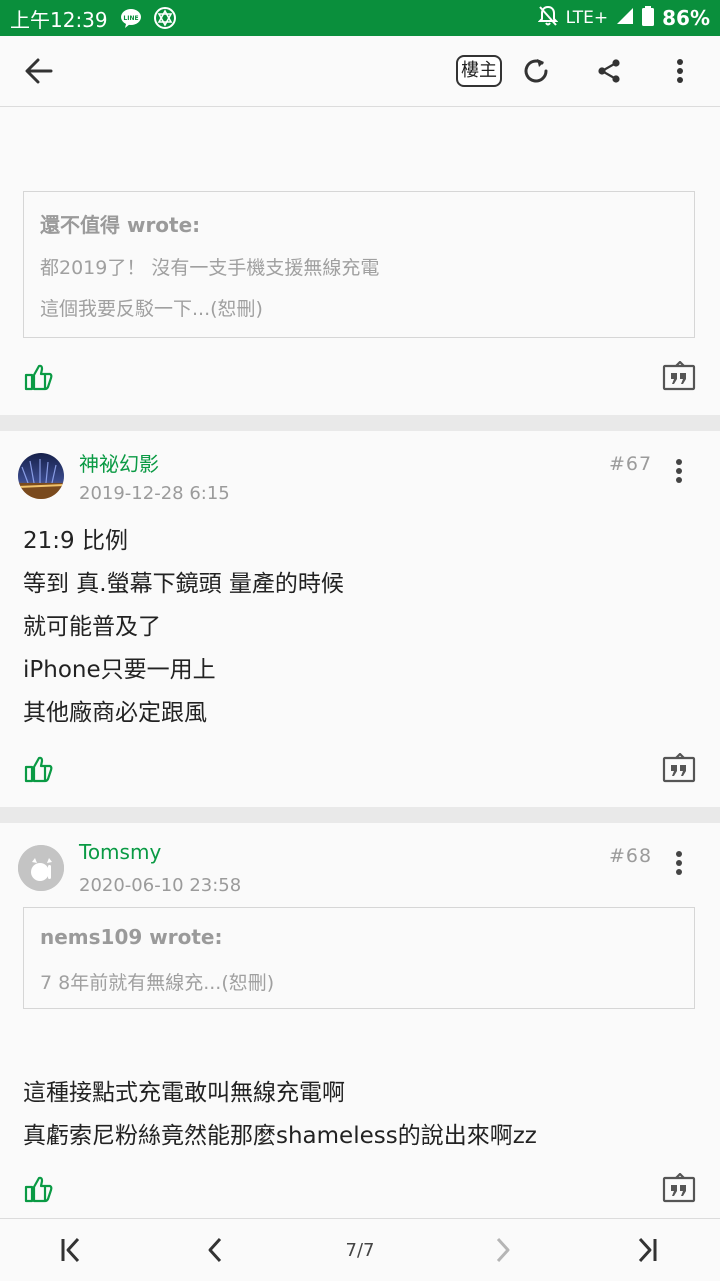 The image size is (720, 1281). I want to click on post-body-line: 這種接點式充電敢叫無線充電啊, so click(184, 1093).